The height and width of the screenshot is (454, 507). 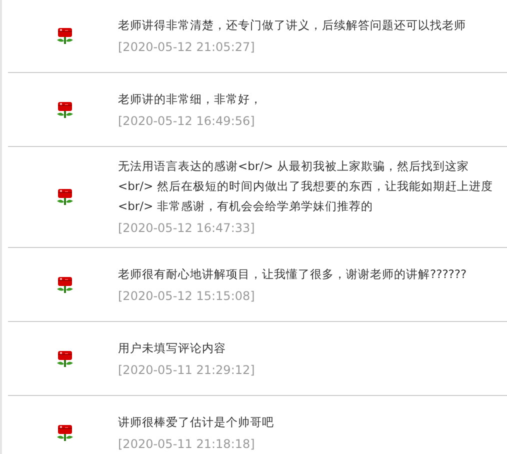 What do you see at coordinates (187, 47) in the screenshot?
I see `review-time: [2020-05-12 21:05:27]` at bounding box center [187, 47].